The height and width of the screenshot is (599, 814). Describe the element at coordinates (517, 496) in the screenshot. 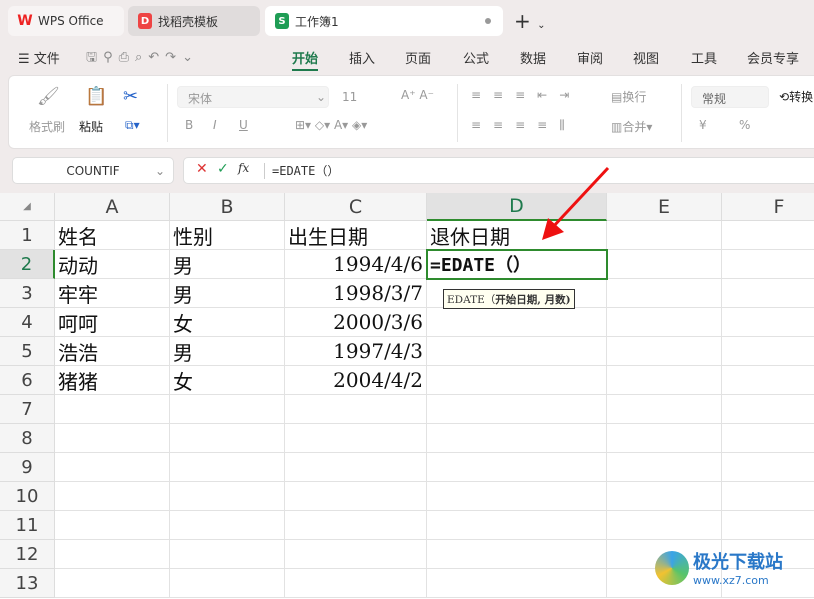

I see `cell-D10` at that location.